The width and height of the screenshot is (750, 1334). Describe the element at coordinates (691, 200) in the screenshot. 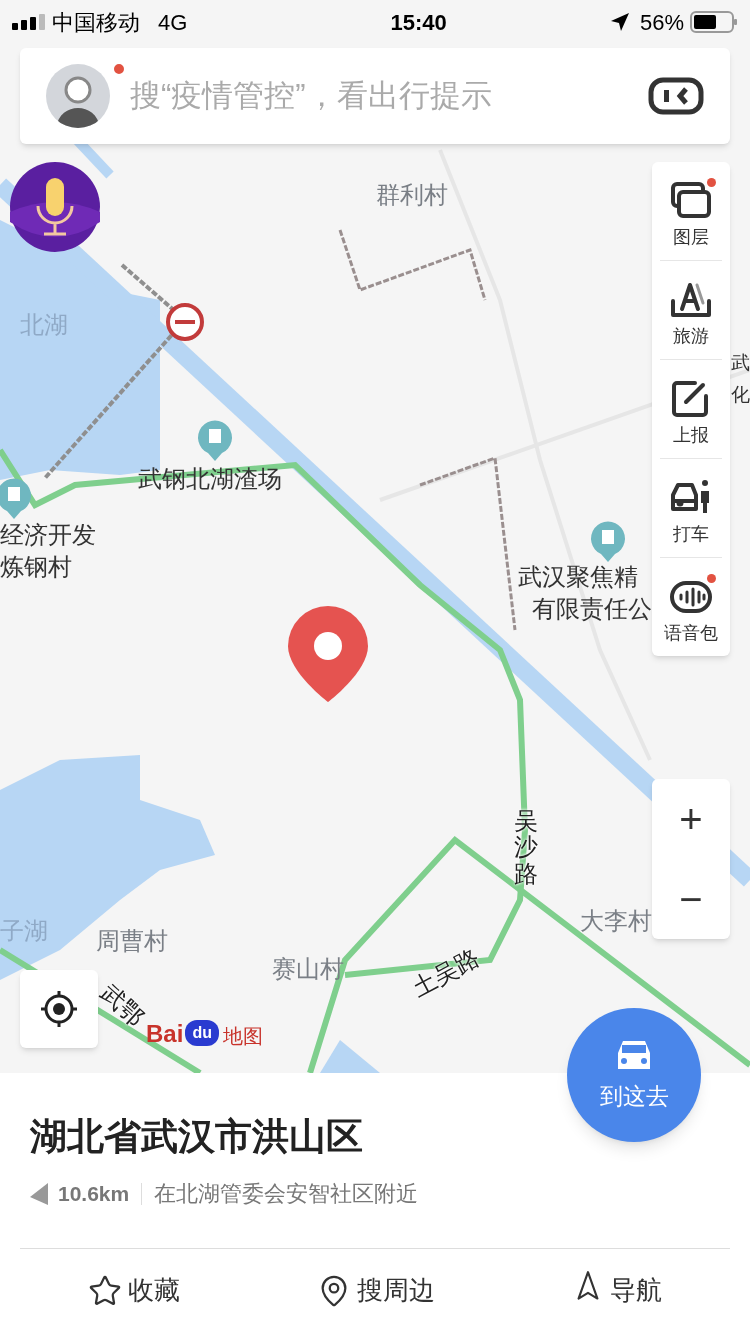

I see `layers-icon` at that location.